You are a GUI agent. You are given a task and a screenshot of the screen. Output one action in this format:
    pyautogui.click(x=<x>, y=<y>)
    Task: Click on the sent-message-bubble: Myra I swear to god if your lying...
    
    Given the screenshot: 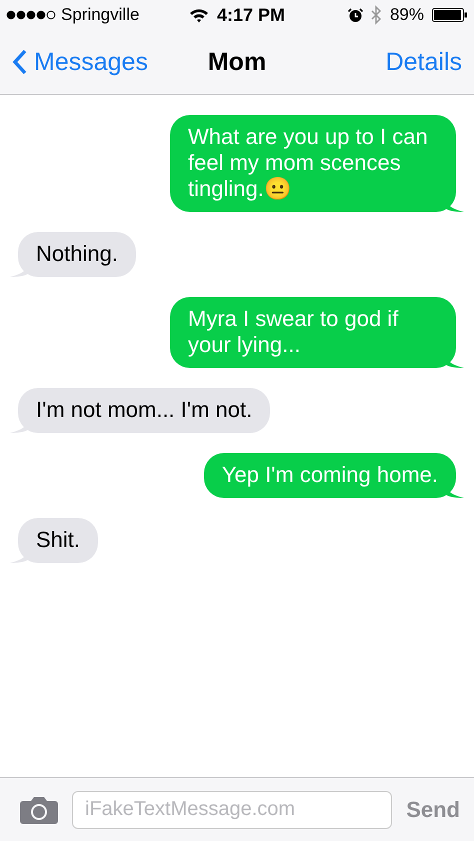 What is the action you would take?
    pyautogui.click(x=313, y=332)
    